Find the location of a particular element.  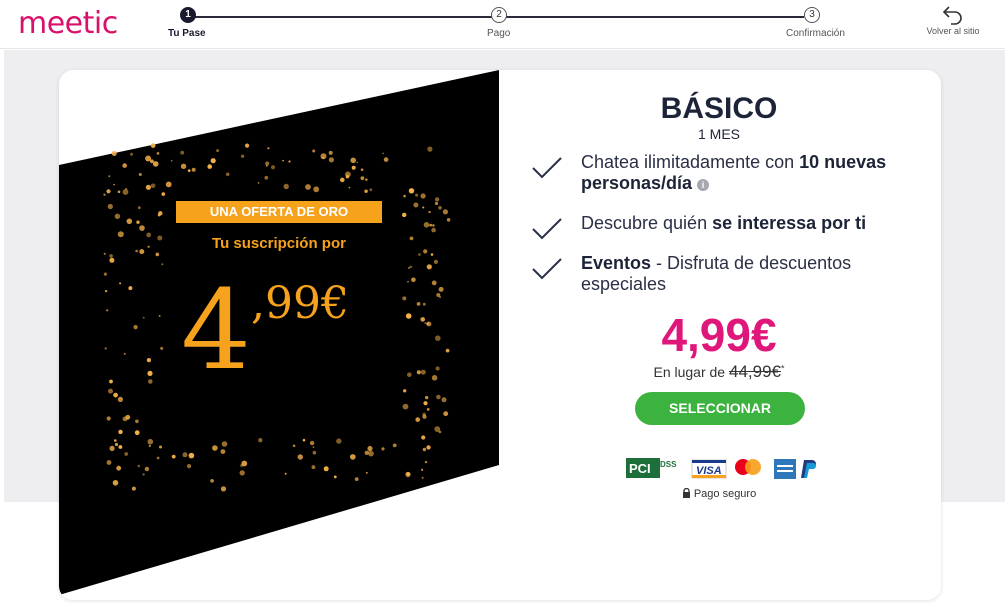

svg-text: VISA is located at coordinates (709, 471).